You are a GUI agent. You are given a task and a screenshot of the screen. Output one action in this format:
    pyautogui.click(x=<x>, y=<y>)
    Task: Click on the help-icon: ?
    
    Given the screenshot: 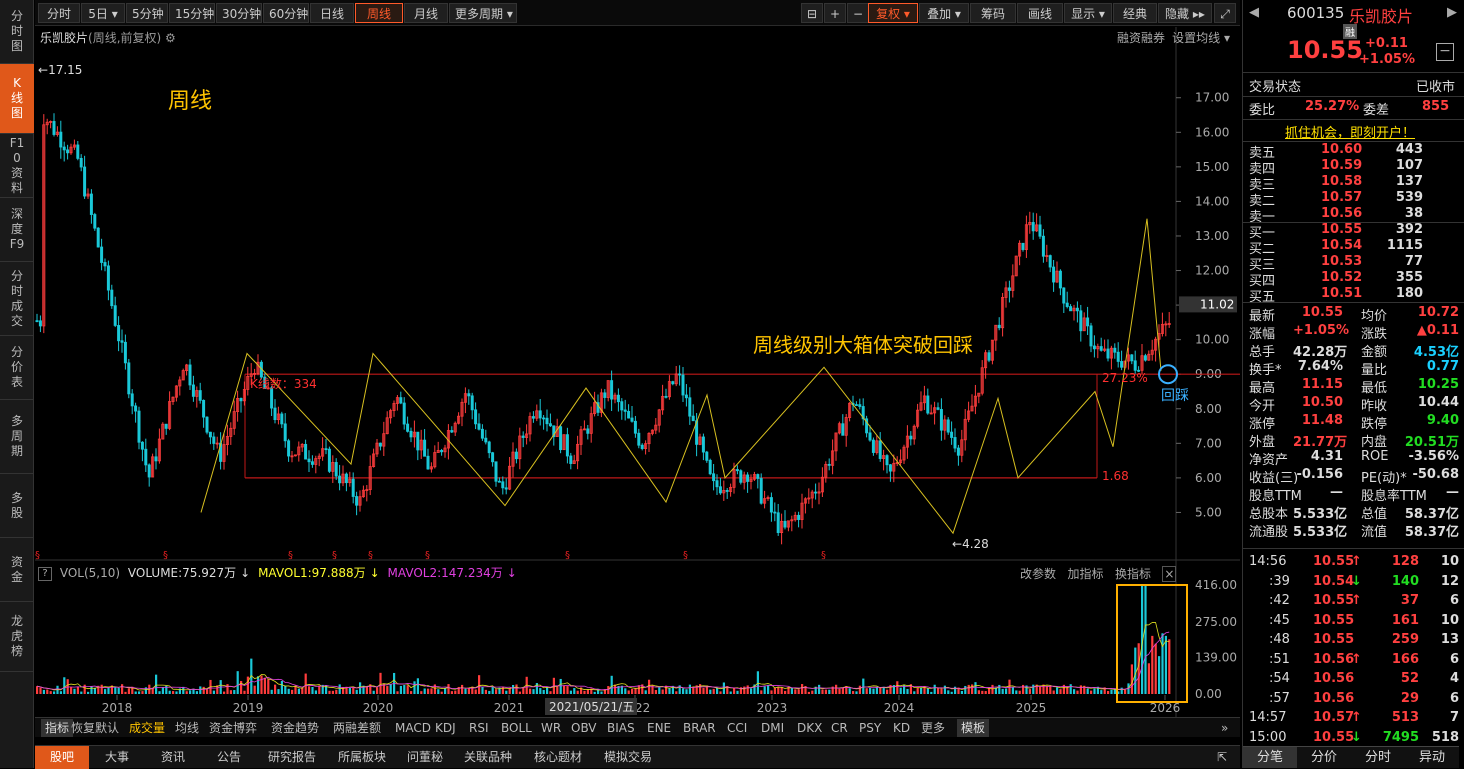 What is the action you would take?
    pyautogui.click(x=45, y=573)
    